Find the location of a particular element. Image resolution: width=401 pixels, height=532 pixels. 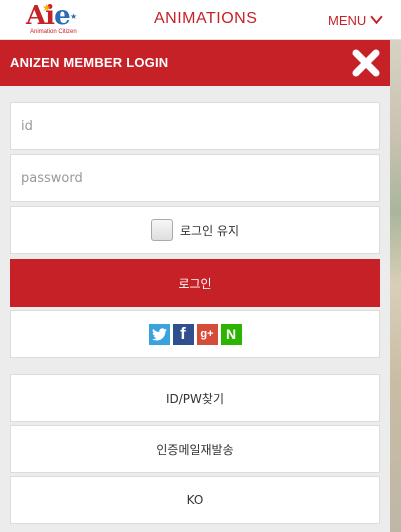

page-title: ANIMATIONS is located at coordinates (205, 19).